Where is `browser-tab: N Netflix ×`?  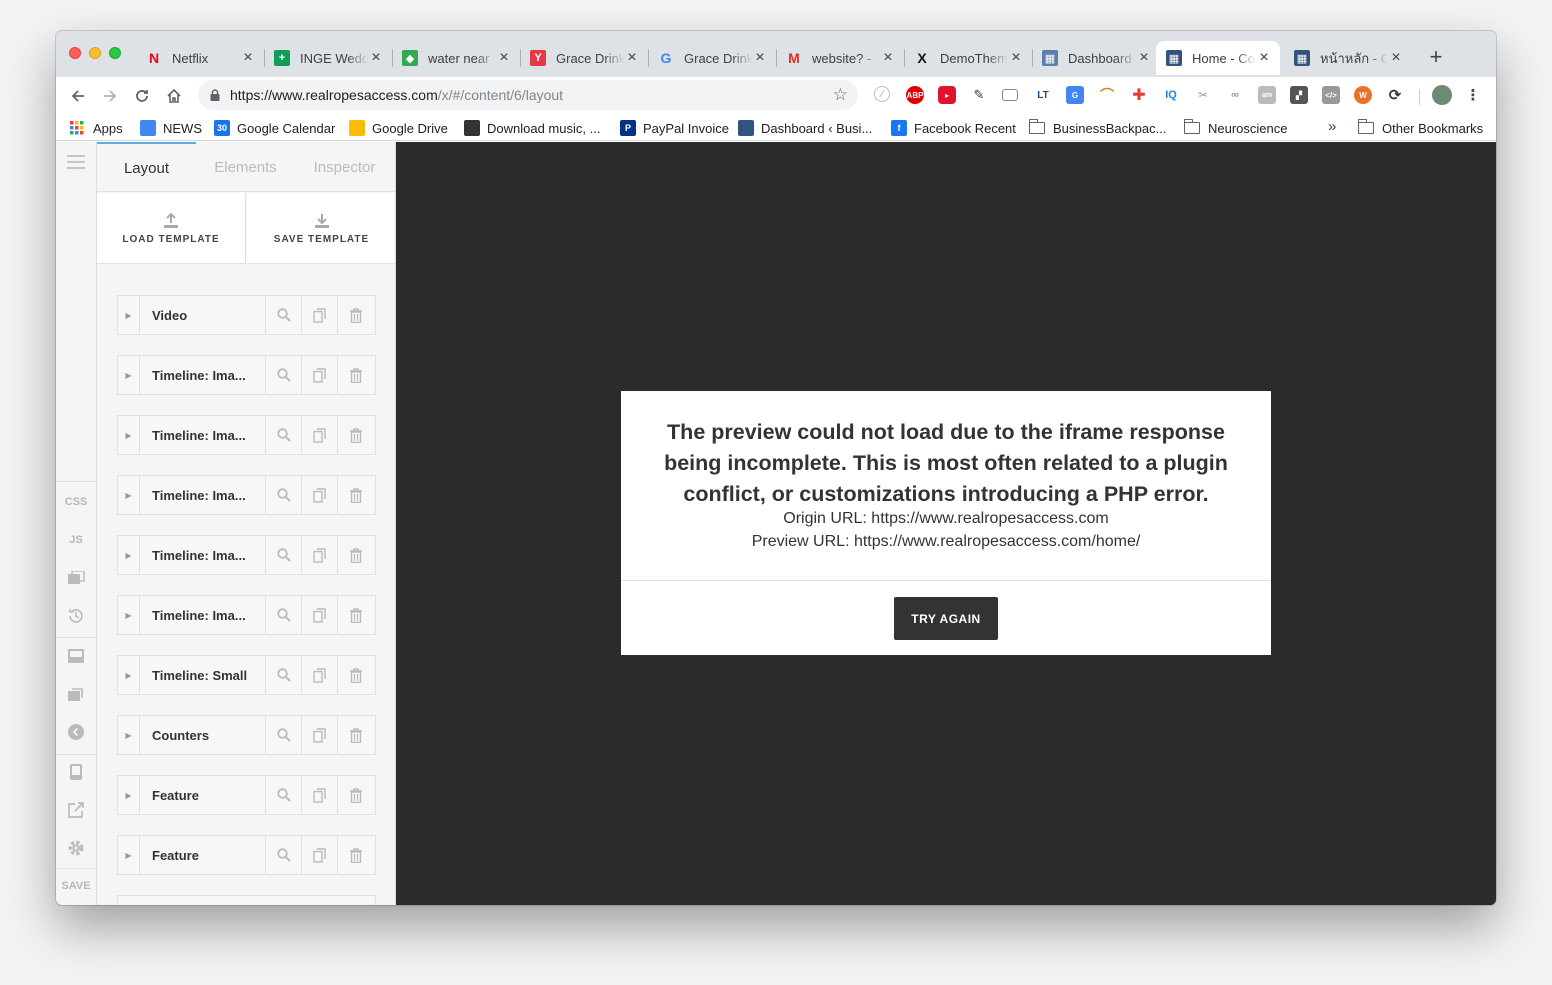
browser-tab: N Netflix × is located at coordinates (200, 58).